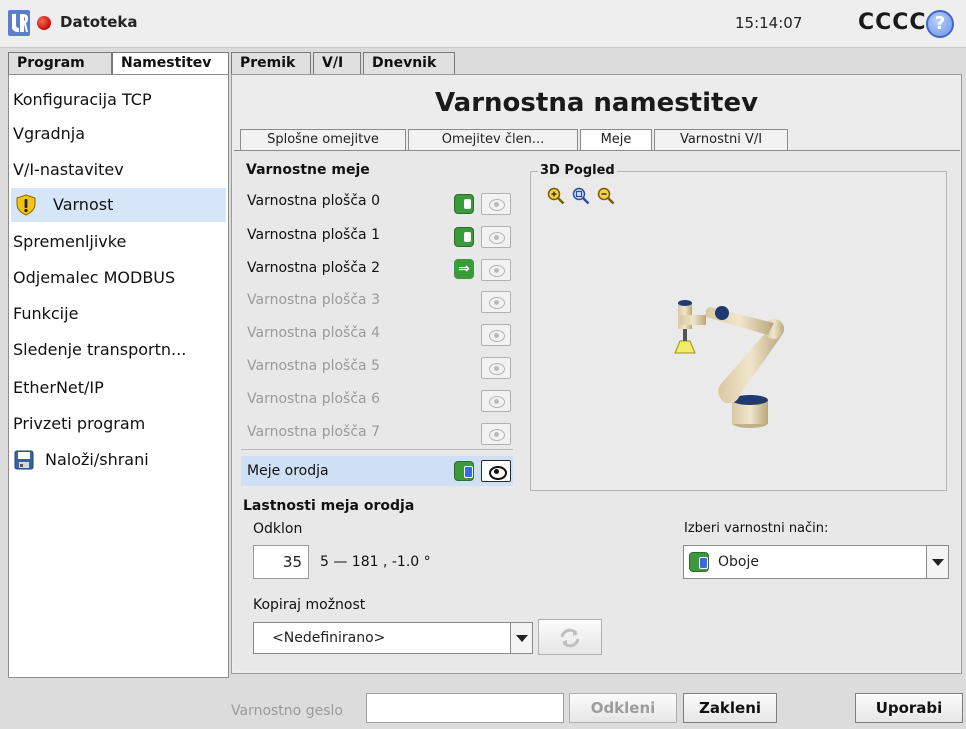 The width and height of the screenshot is (966, 729). I want to click on plane-0-label: Varnostna plošča 0, so click(313, 201).